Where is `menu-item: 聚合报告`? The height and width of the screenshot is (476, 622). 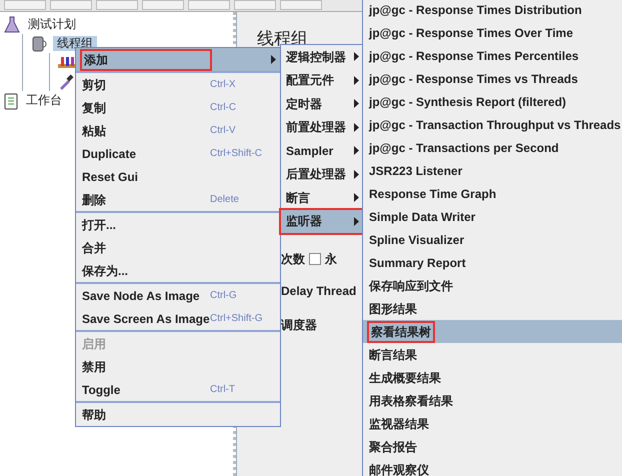
menu-item: 聚合报告 is located at coordinates (492, 446).